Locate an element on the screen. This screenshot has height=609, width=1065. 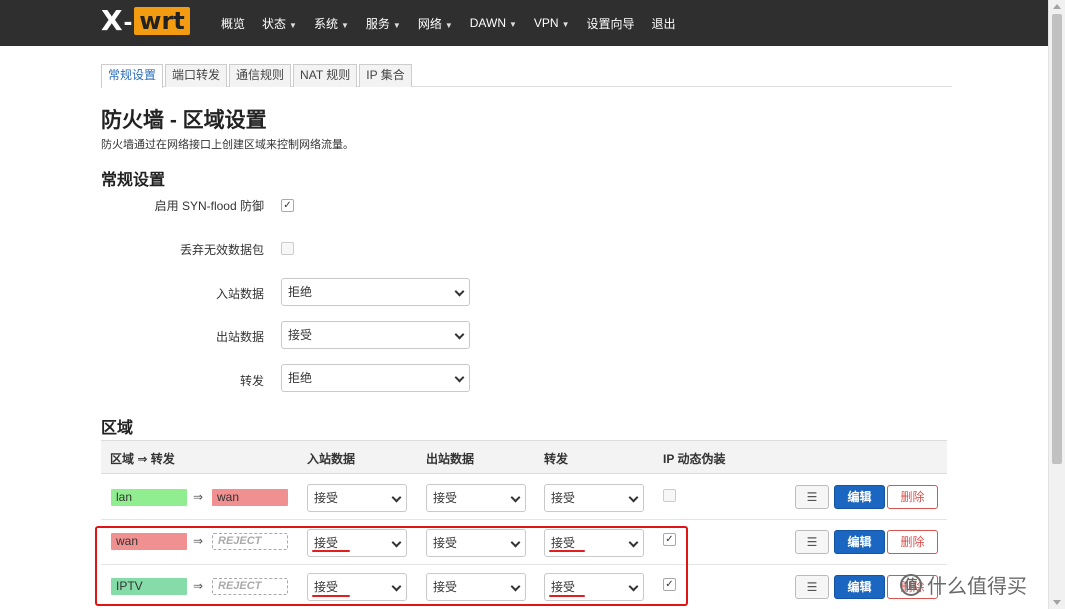
drop-invalid-label: 丢弃无效数据包 is located at coordinates (221, 250).